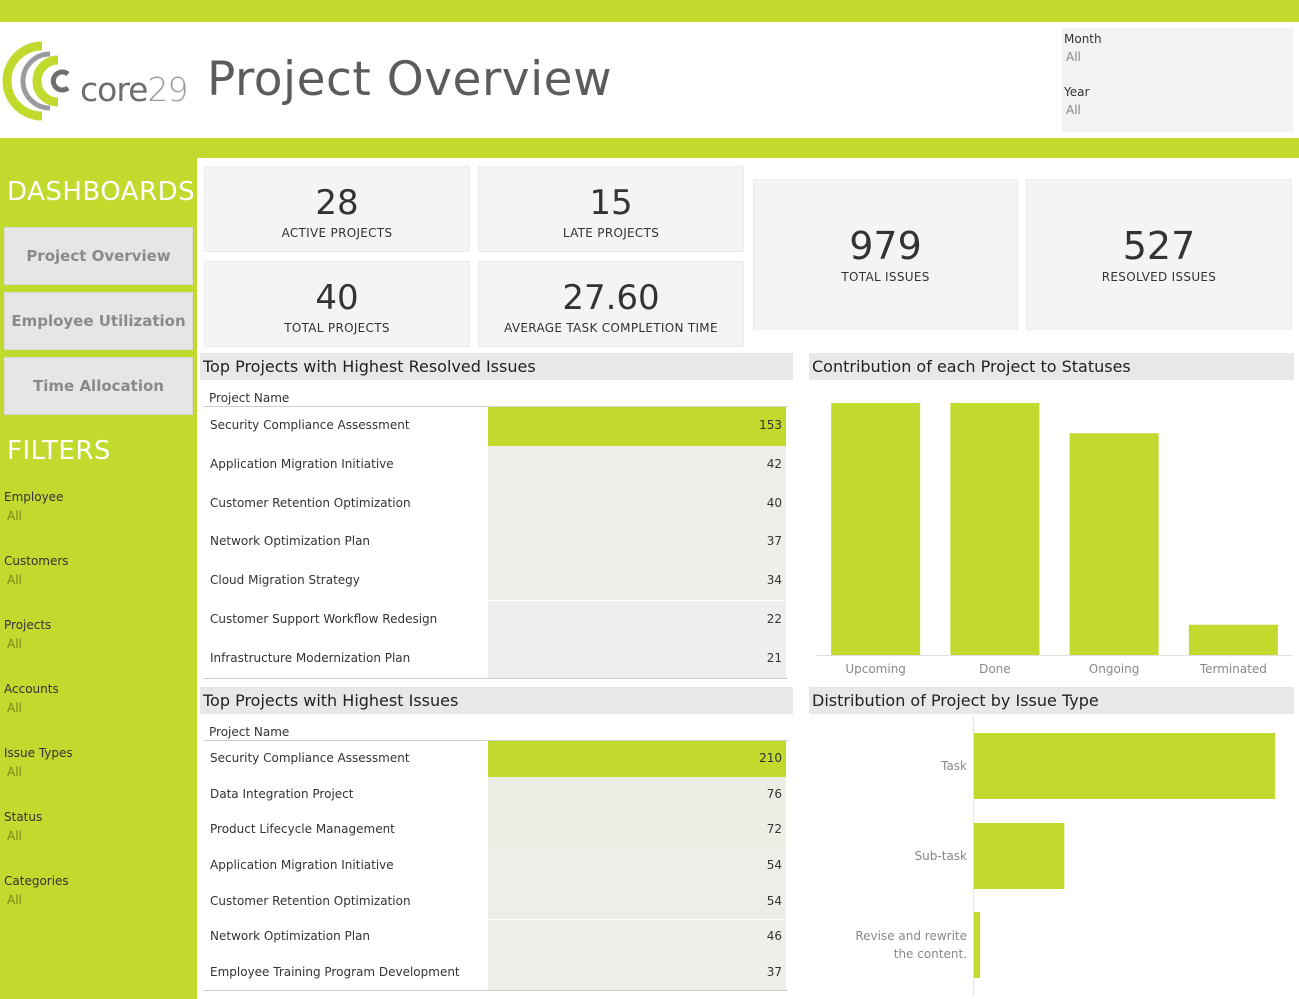 This screenshot has width=1299, height=999. What do you see at coordinates (40, 772) in the screenshot?
I see `issue-types-filter-value: All` at bounding box center [40, 772].